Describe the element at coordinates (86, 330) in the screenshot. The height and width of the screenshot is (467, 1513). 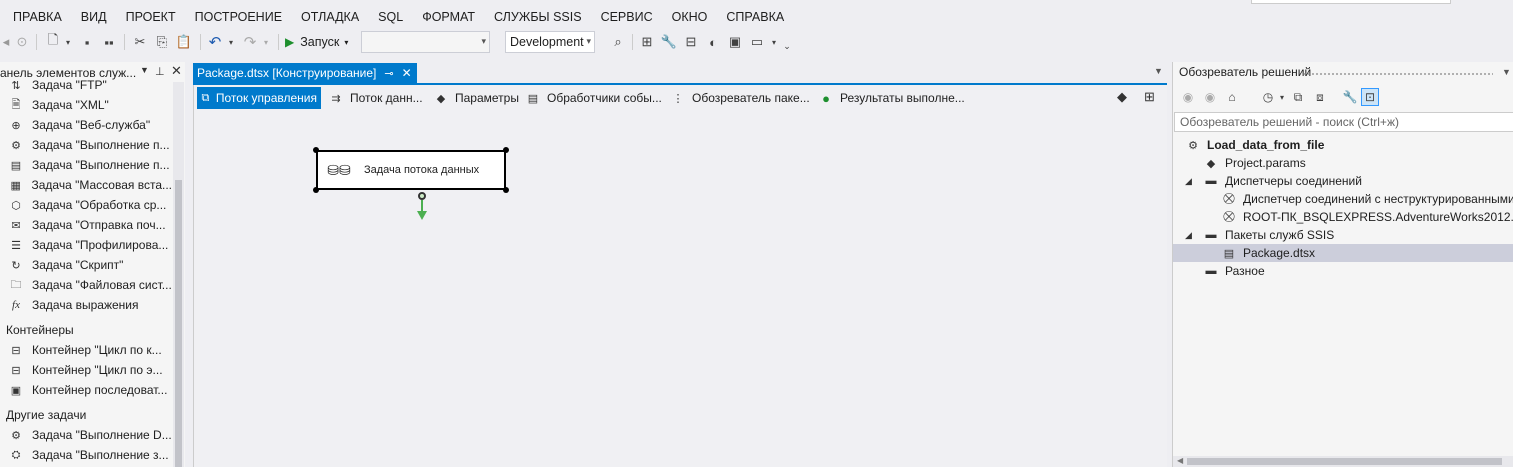
I see `toolbox-category-containers: Контейнеры` at that location.